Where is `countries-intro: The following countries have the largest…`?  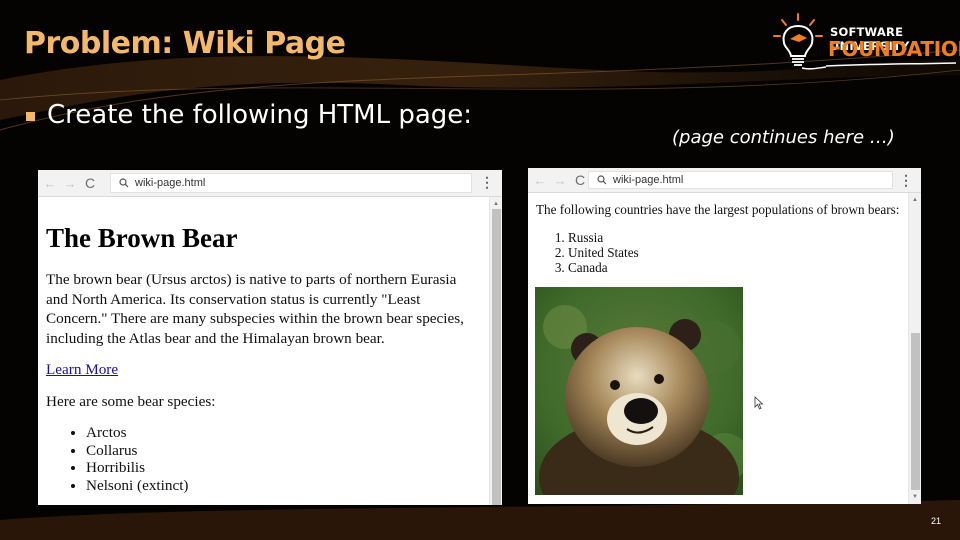 countries-intro: The following countries have the largest… is located at coordinates (718, 209).